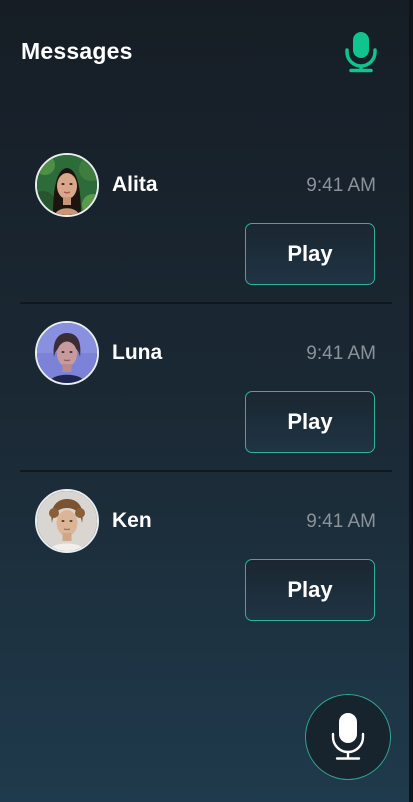  Describe the element at coordinates (135, 184) in the screenshot. I see `contact-name: Alita` at that location.